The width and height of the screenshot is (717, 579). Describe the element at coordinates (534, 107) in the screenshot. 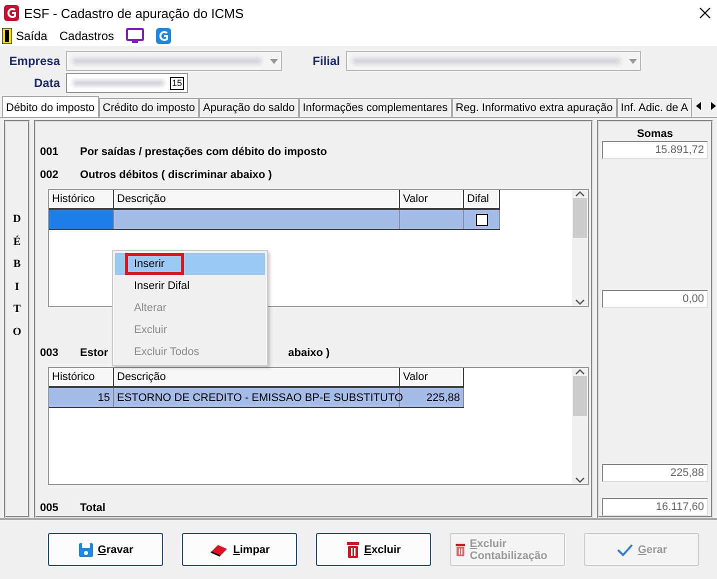

I see `tab: Reg. Informativo extra apuração` at that location.